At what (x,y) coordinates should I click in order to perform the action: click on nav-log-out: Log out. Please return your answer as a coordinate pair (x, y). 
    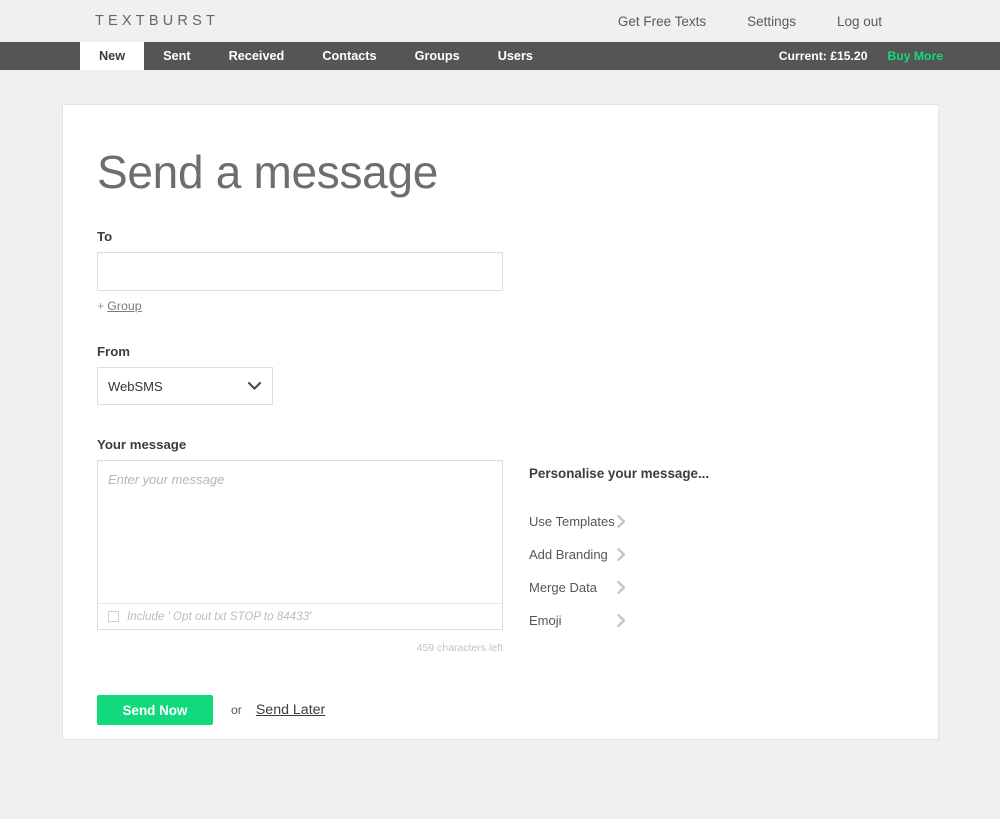
    Looking at the image, I should click on (859, 21).